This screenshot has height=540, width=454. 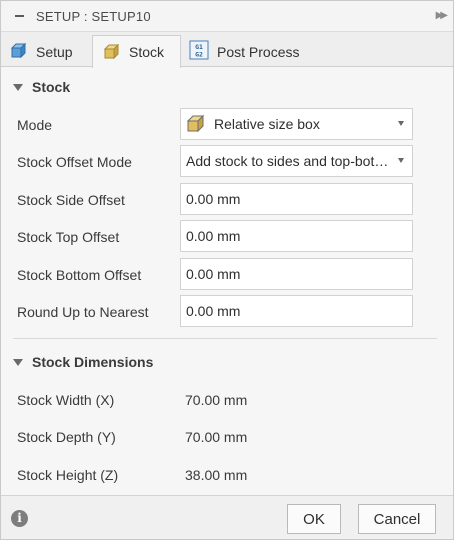 What do you see at coordinates (216, 475) in the screenshot?
I see `stock-height-value: 38.00 mm` at bounding box center [216, 475].